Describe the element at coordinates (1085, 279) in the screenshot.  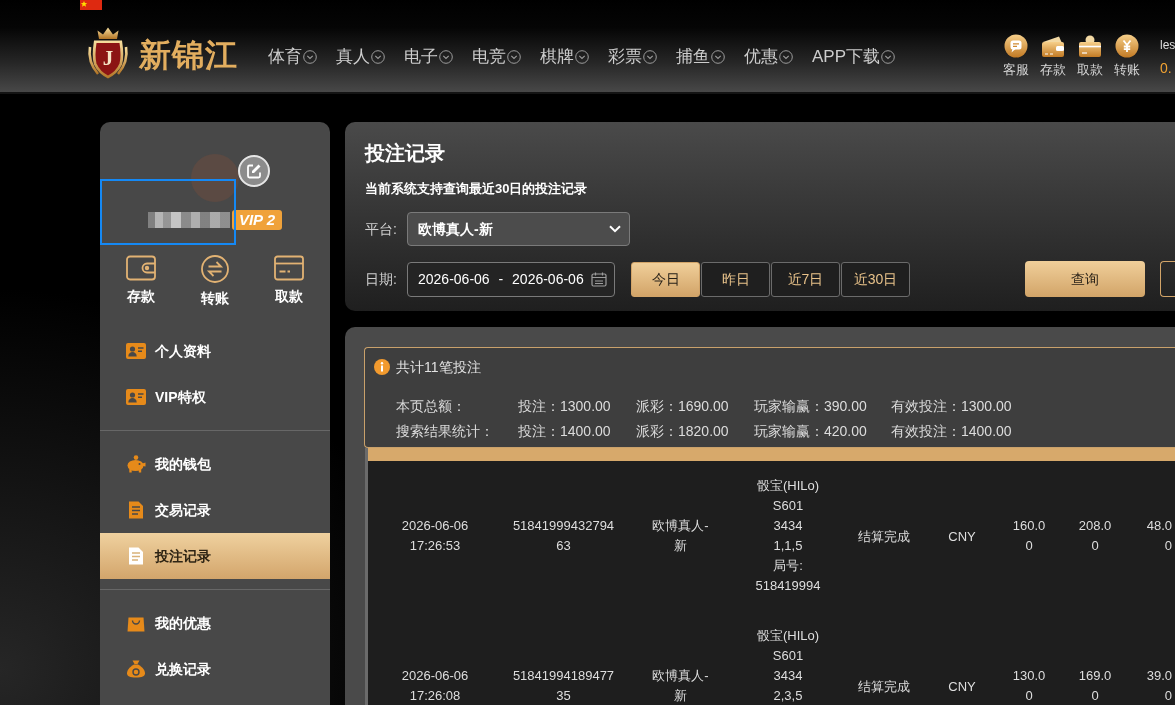
I see `search-button: 查询` at that location.